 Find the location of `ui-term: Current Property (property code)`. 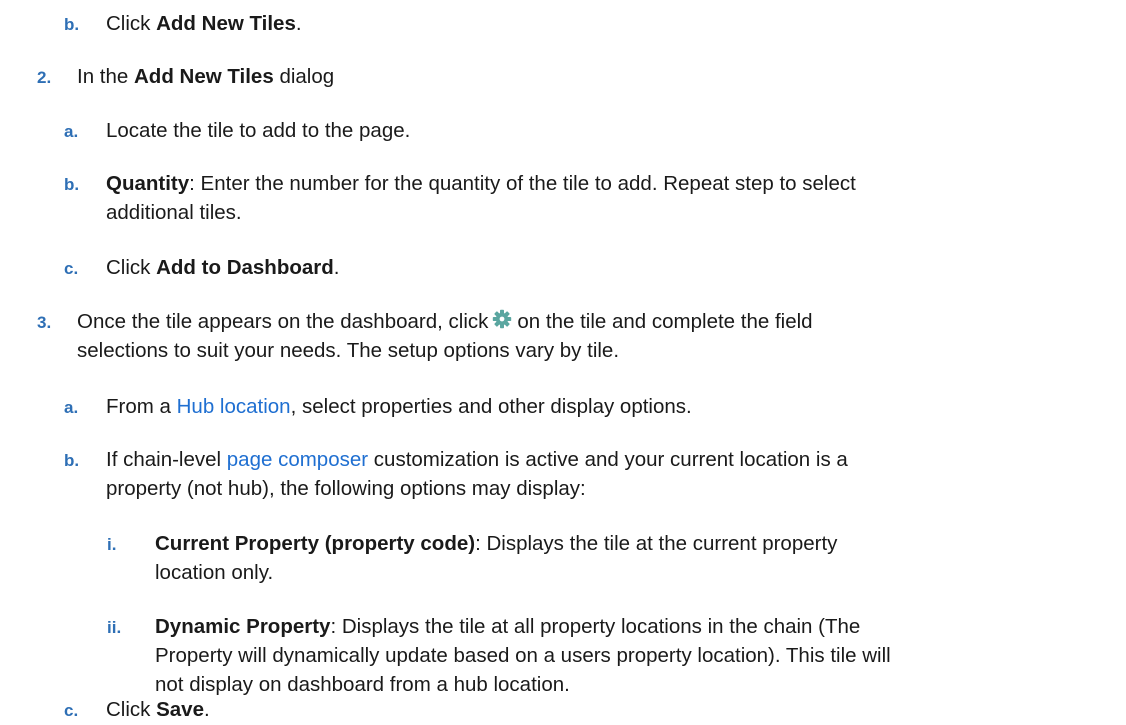

ui-term: Current Property (property code) is located at coordinates (315, 543).